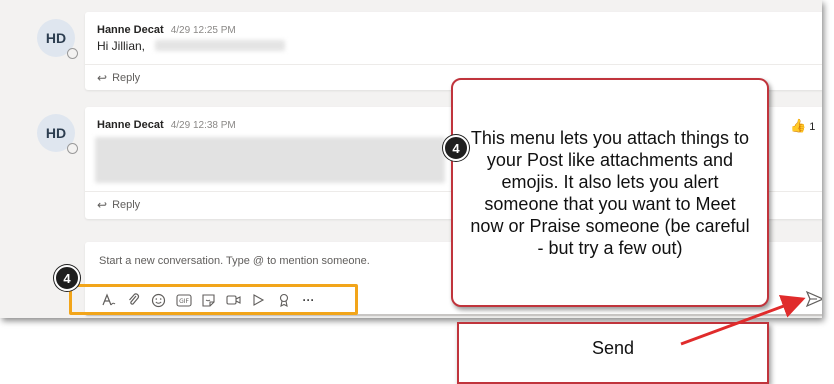  Describe the element at coordinates (812, 127) in the screenshot. I see `reaction-count: 1` at that location.